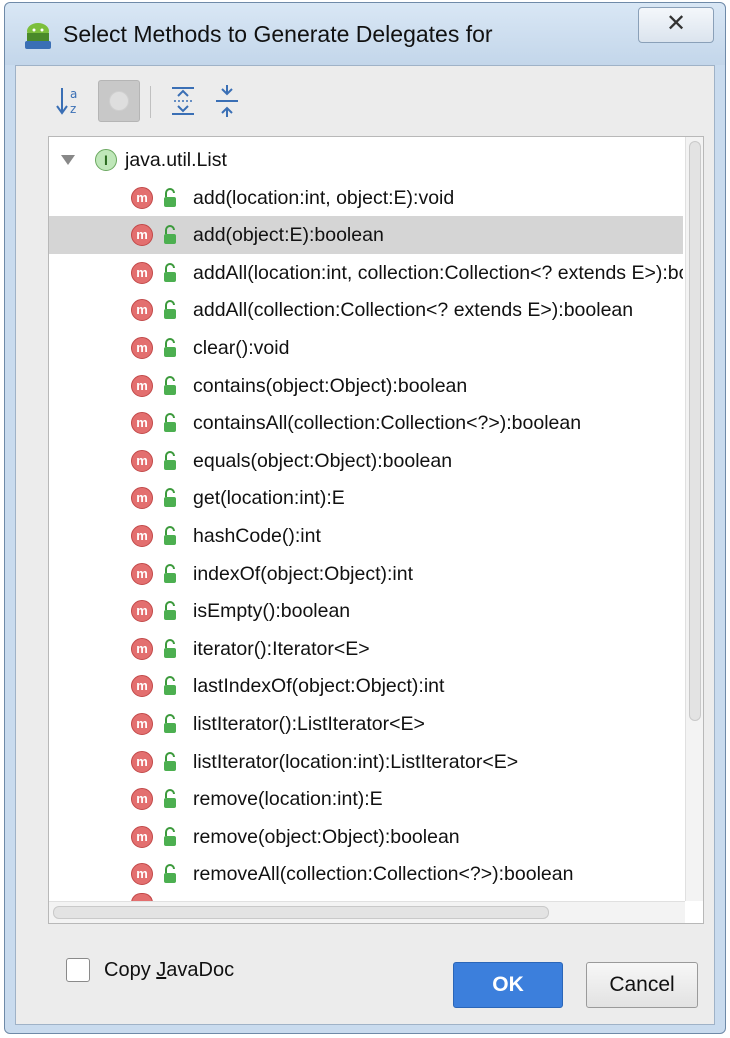 The image size is (730, 1038). Describe the element at coordinates (257, 535) in the screenshot. I see `method-signature: hashCode():int` at that location.